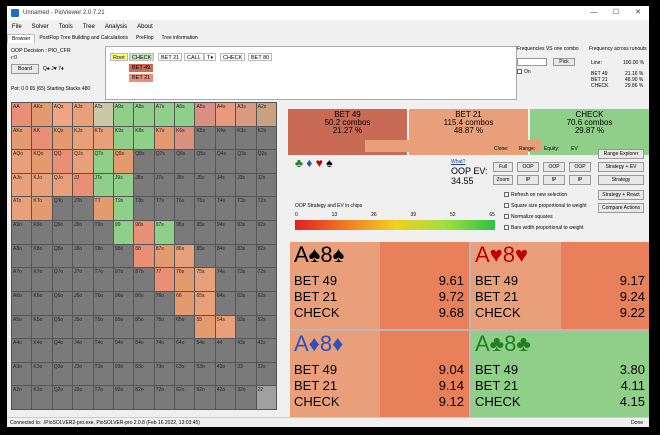 The height and width of the screenshot is (435, 660). What do you see at coordinates (266, 114) in the screenshot?
I see `hand-cell: A2s` at bounding box center [266, 114].